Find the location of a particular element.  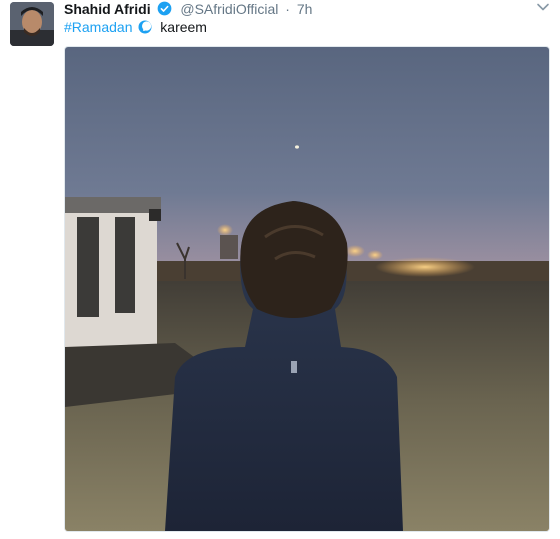

chevron-down-icon is located at coordinates (543, 7).